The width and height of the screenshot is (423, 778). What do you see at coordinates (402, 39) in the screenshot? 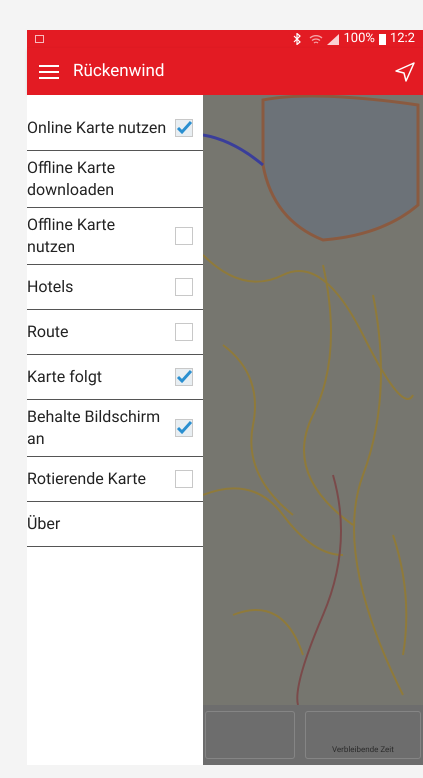
I see `clock: 12:2` at bounding box center [402, 39].